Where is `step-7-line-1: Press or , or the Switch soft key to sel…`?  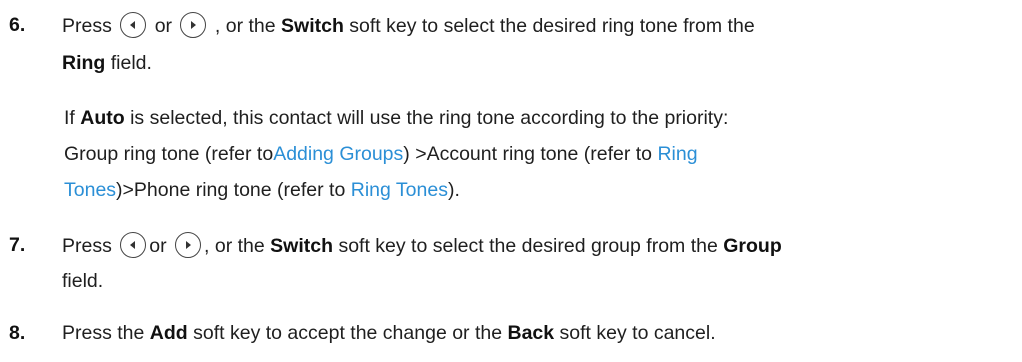 step-7-line-1: Press or , or the Switch soft key to sel… is located at coordinates (422, 246).